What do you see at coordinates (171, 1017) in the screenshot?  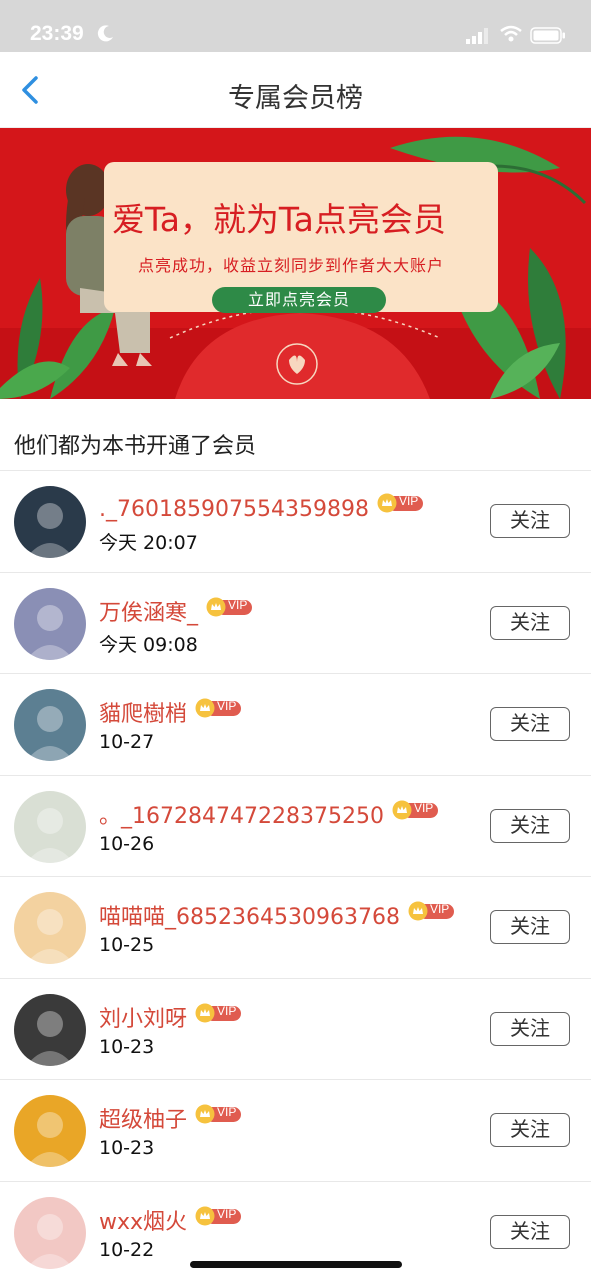 I see `member-name: 刘小刘呀 VIP` at bounding box center [171, 1017].